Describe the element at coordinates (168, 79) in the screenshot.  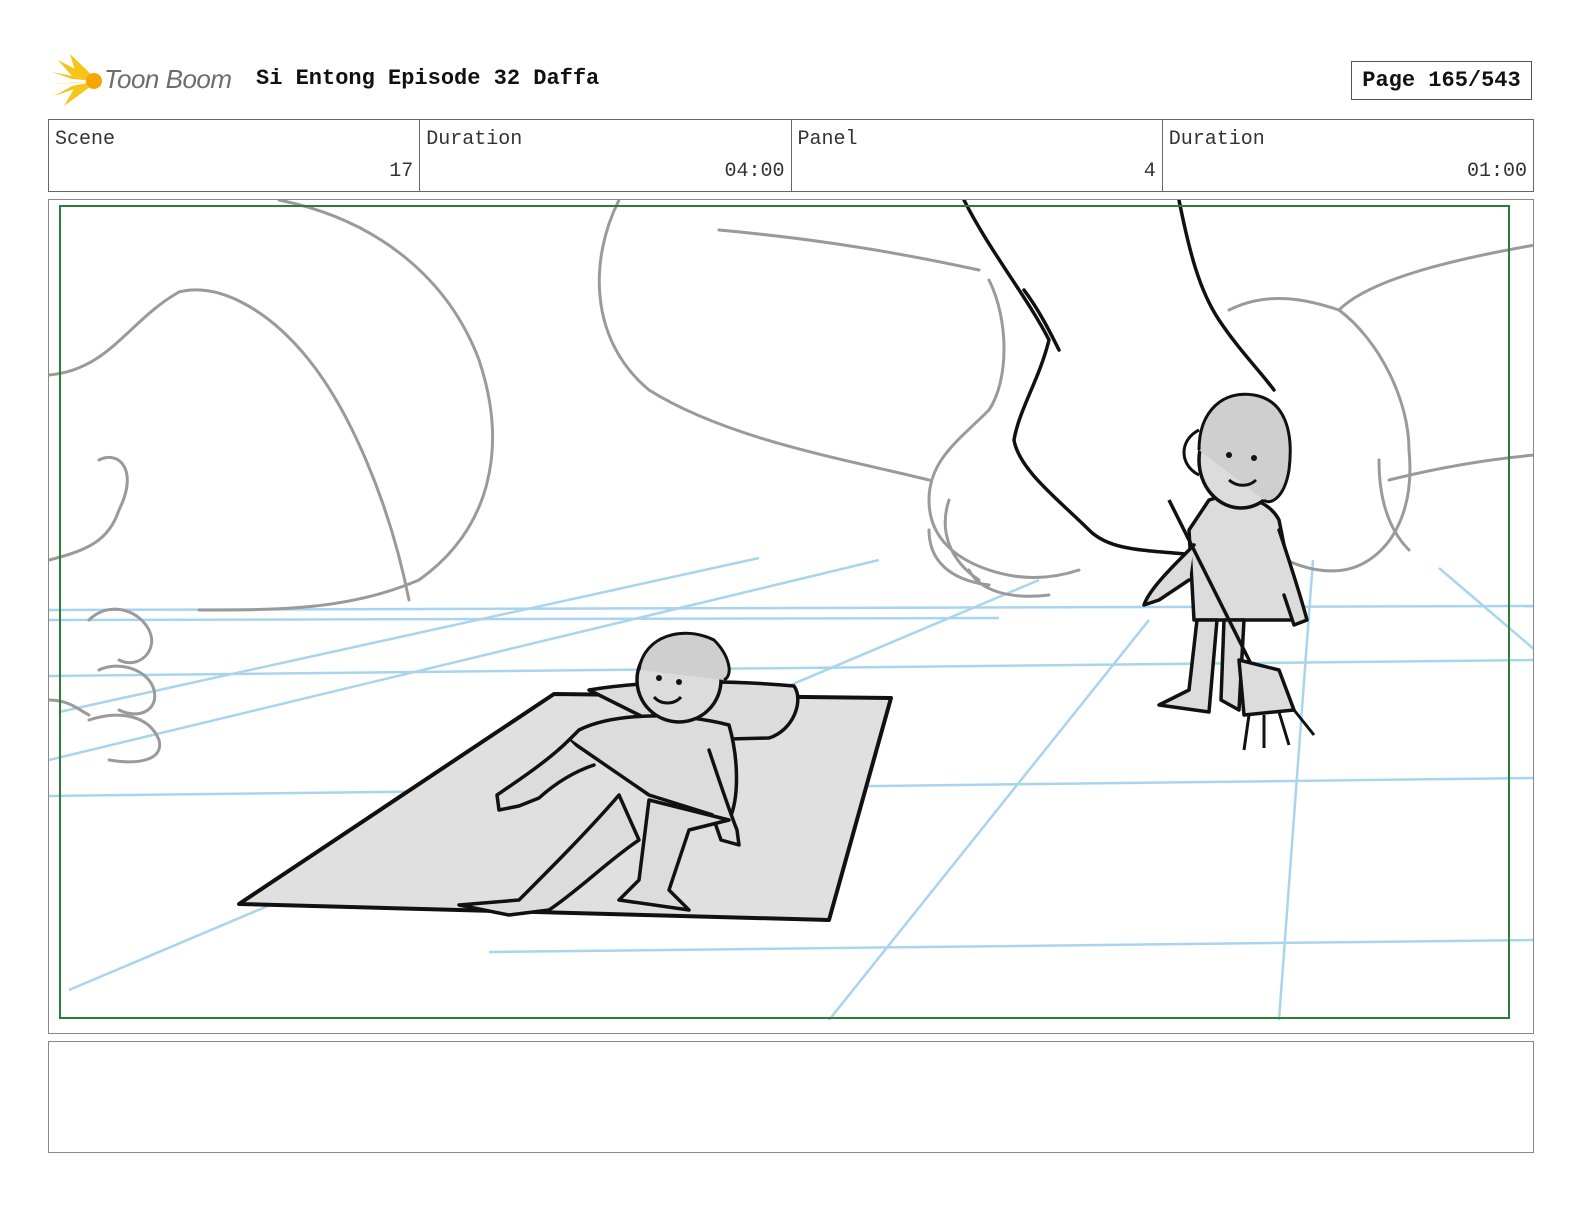
I see `logo-wordmark: Toon Boom` at that location.